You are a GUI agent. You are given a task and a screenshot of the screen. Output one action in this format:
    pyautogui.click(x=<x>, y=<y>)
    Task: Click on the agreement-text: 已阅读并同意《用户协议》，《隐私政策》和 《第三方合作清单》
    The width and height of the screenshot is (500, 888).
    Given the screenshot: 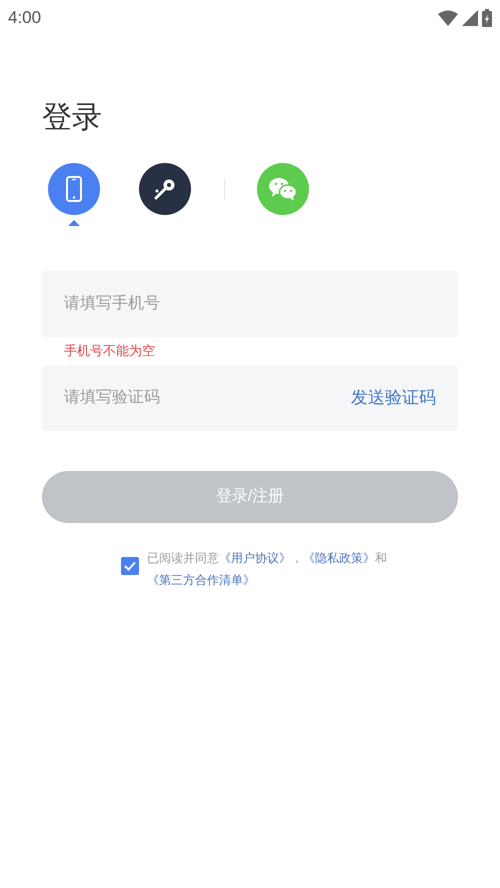 What is the action you would take?
    pyautogui.click(x=267, y=569)
    